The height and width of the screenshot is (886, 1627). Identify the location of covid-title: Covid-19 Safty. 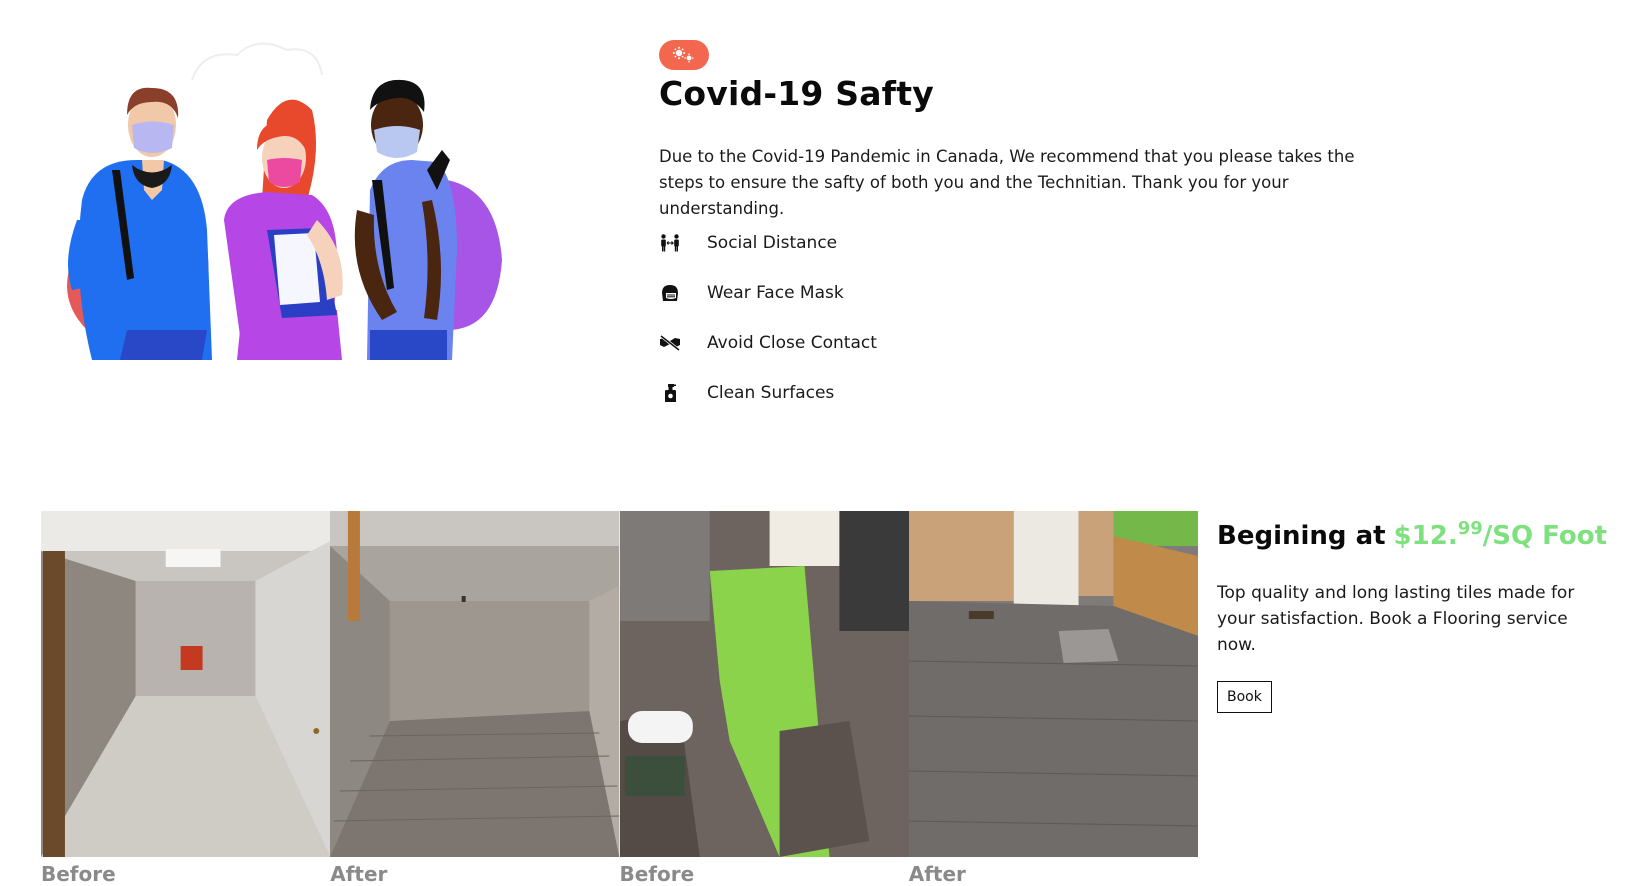
(796, 93).